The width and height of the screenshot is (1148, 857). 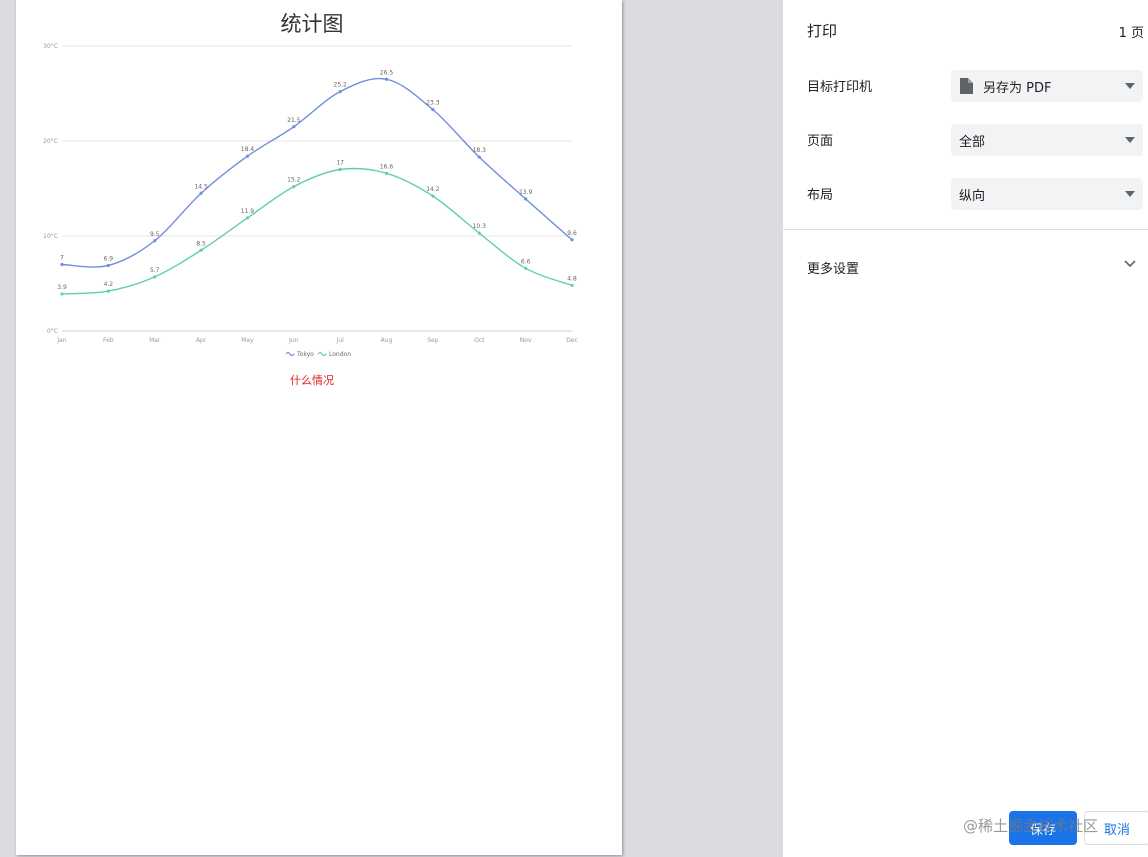 I want to click on x-tick-label: Mar, so click(x=155, y=340).